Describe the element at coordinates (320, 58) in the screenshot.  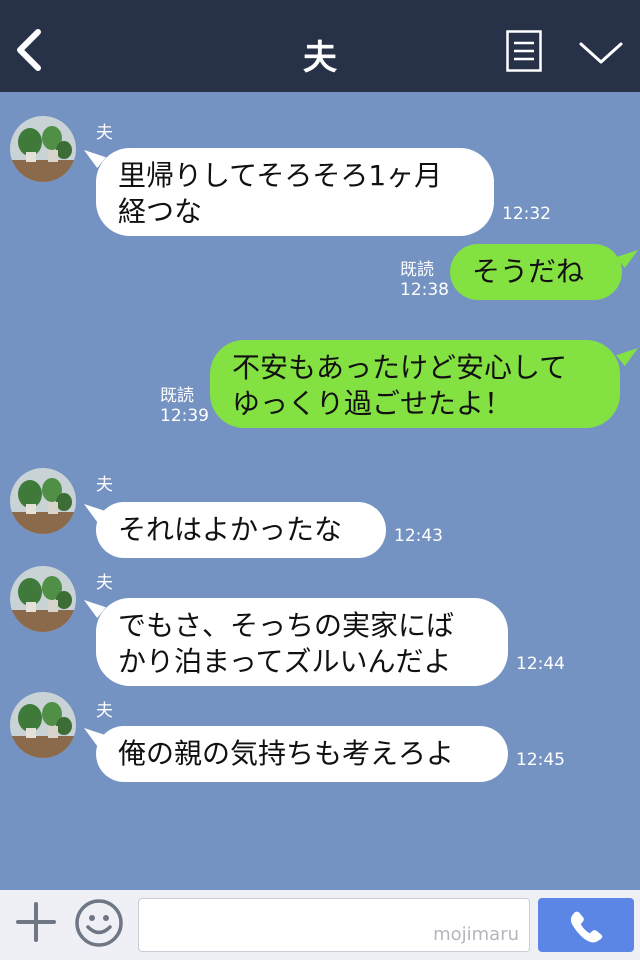
I see `chat-title: 夫` at that location.